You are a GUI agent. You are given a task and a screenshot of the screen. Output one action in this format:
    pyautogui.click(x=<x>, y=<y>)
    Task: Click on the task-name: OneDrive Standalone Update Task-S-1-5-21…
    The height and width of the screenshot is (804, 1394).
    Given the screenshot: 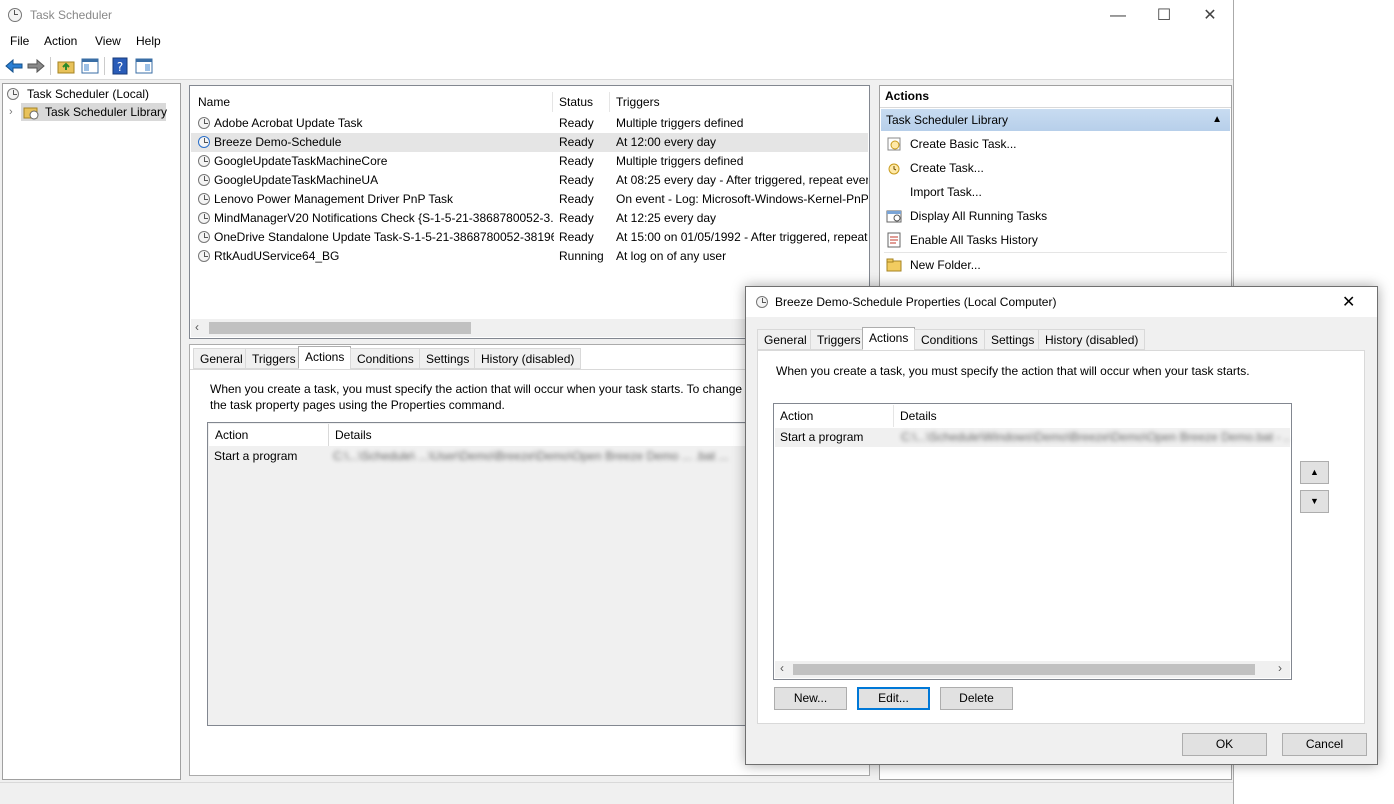 What is the action you would take?
    pyautogui.click(x=384, y=237)
    